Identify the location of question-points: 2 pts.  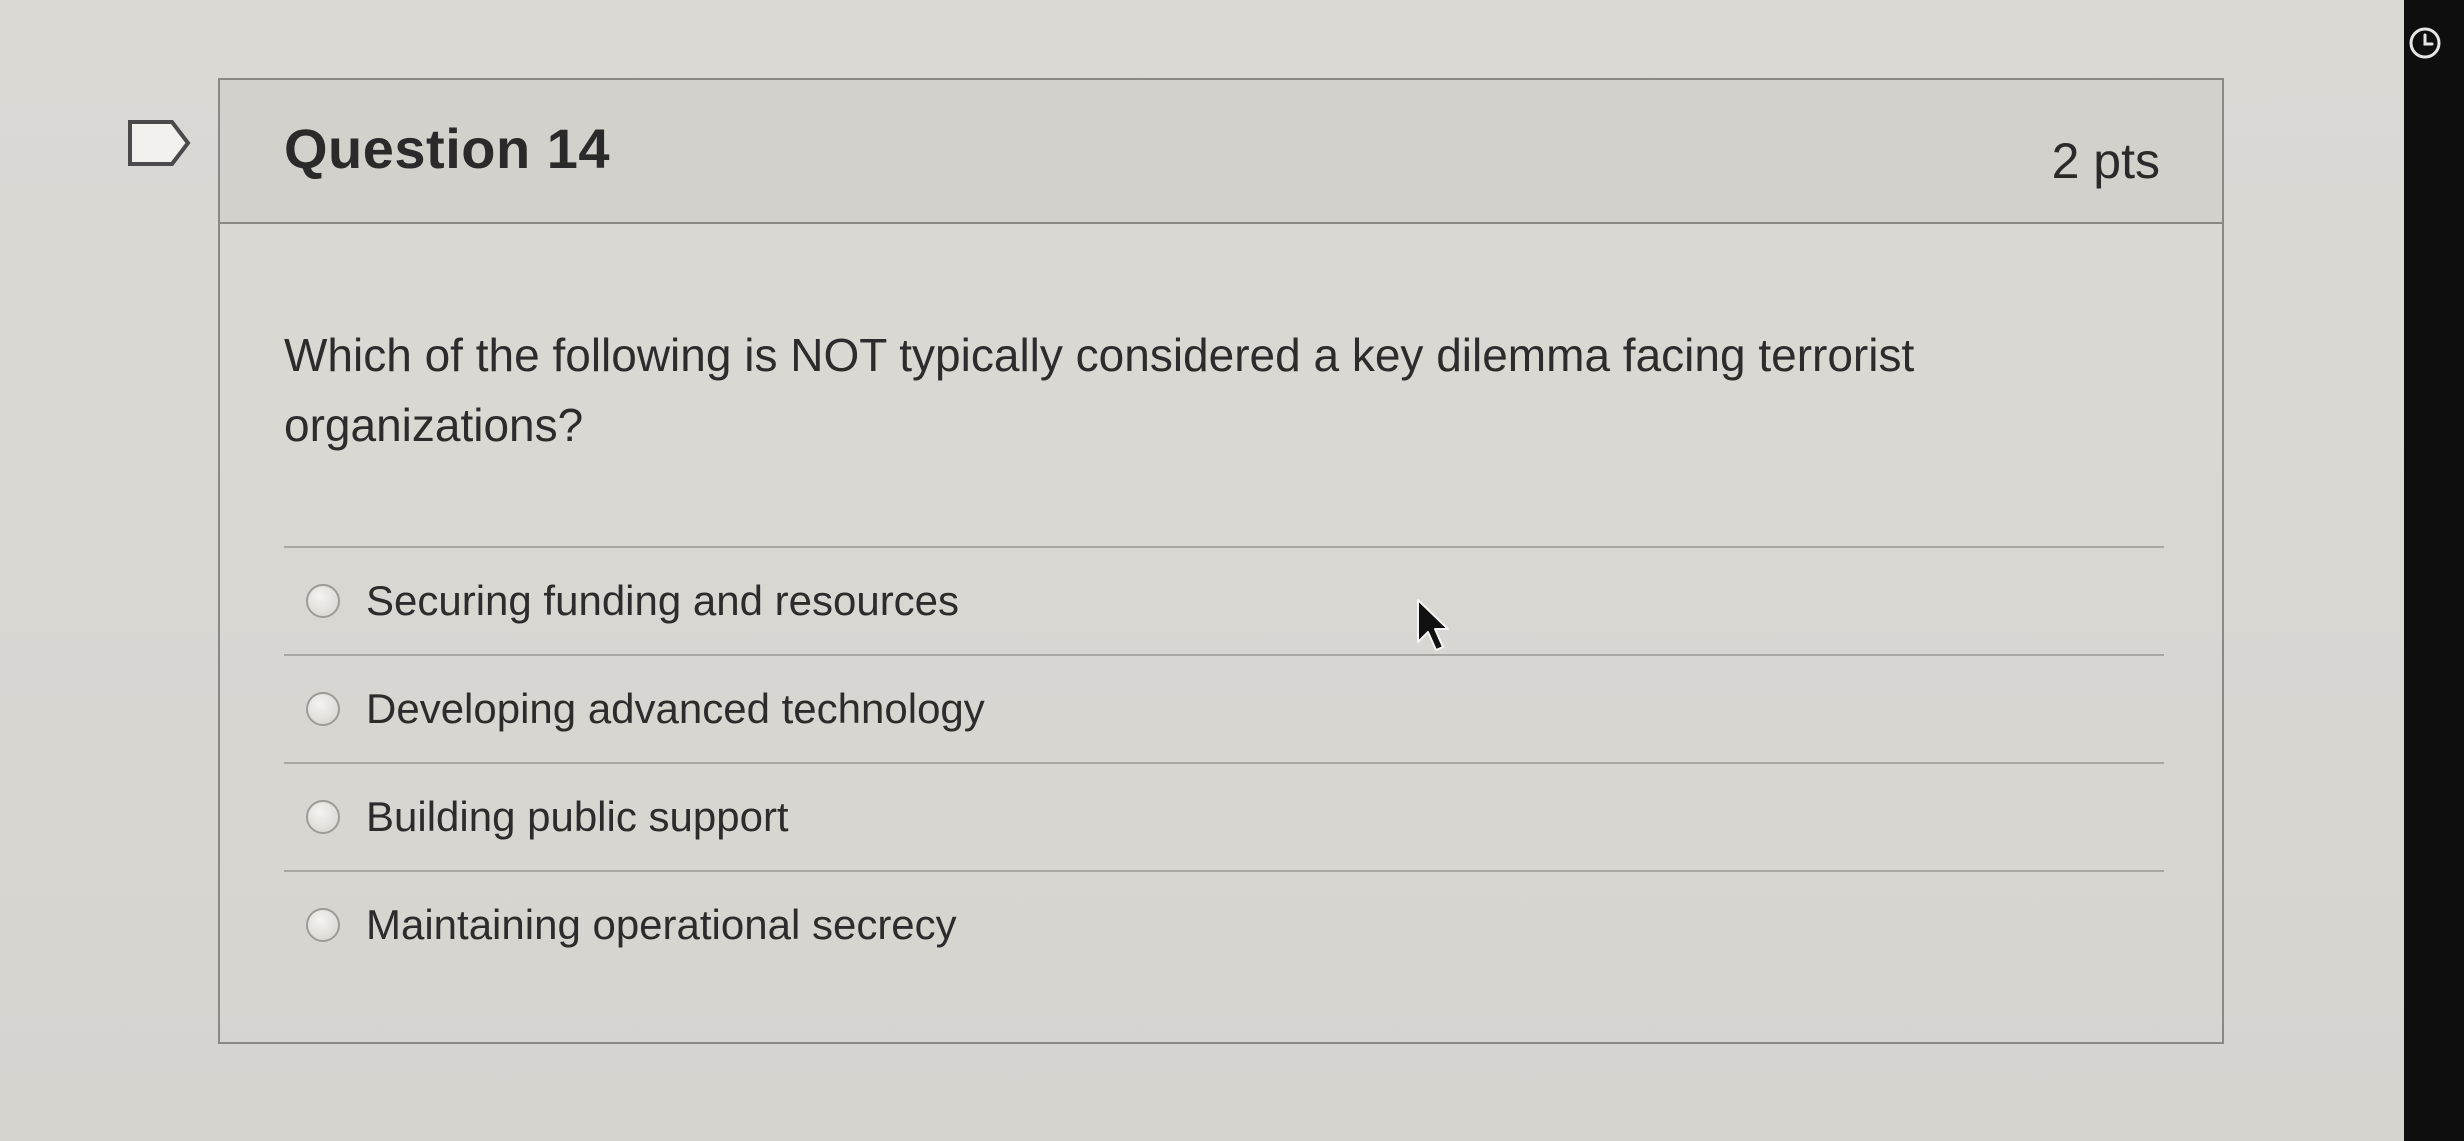
(2105, 161).